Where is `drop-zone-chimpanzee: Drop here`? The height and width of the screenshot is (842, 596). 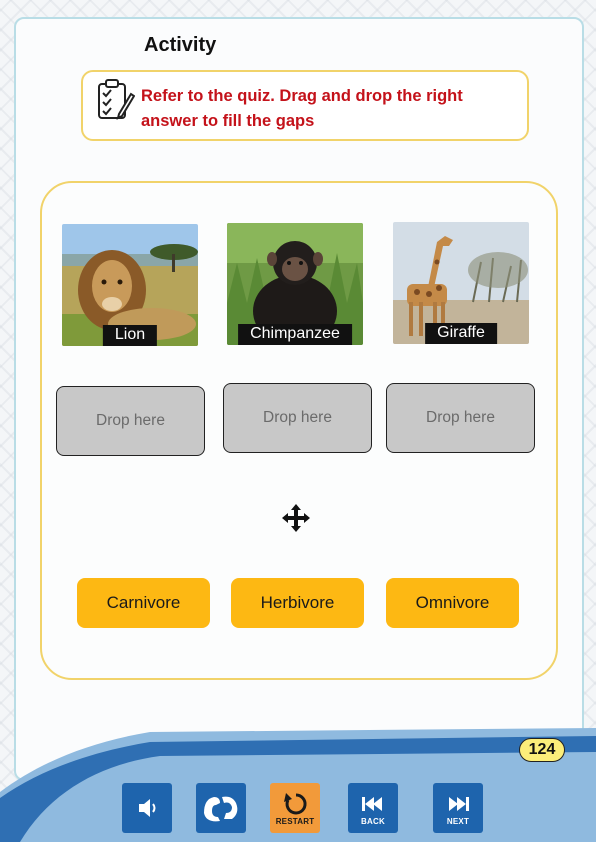
drop-zone-chimpanzee: Drop here is located at coordinates (297, 418).